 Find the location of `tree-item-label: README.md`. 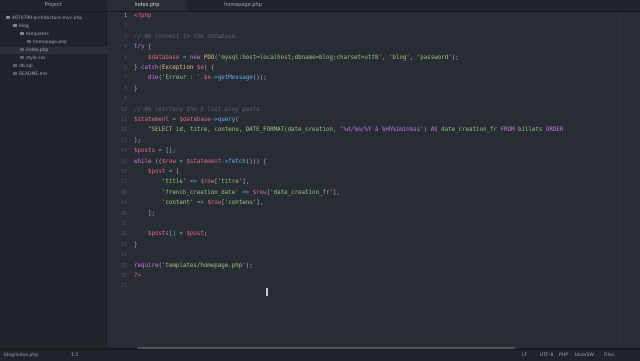

tree-item-label: README.md is located at coordinates (33, 74).